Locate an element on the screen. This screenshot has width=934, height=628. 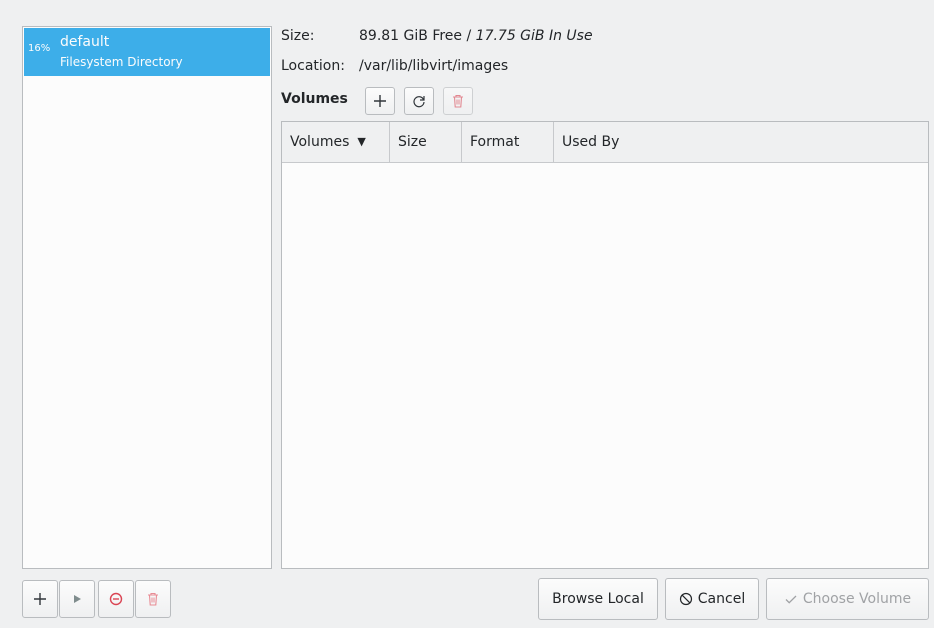
check-icon is located at coordinates (791, 599).